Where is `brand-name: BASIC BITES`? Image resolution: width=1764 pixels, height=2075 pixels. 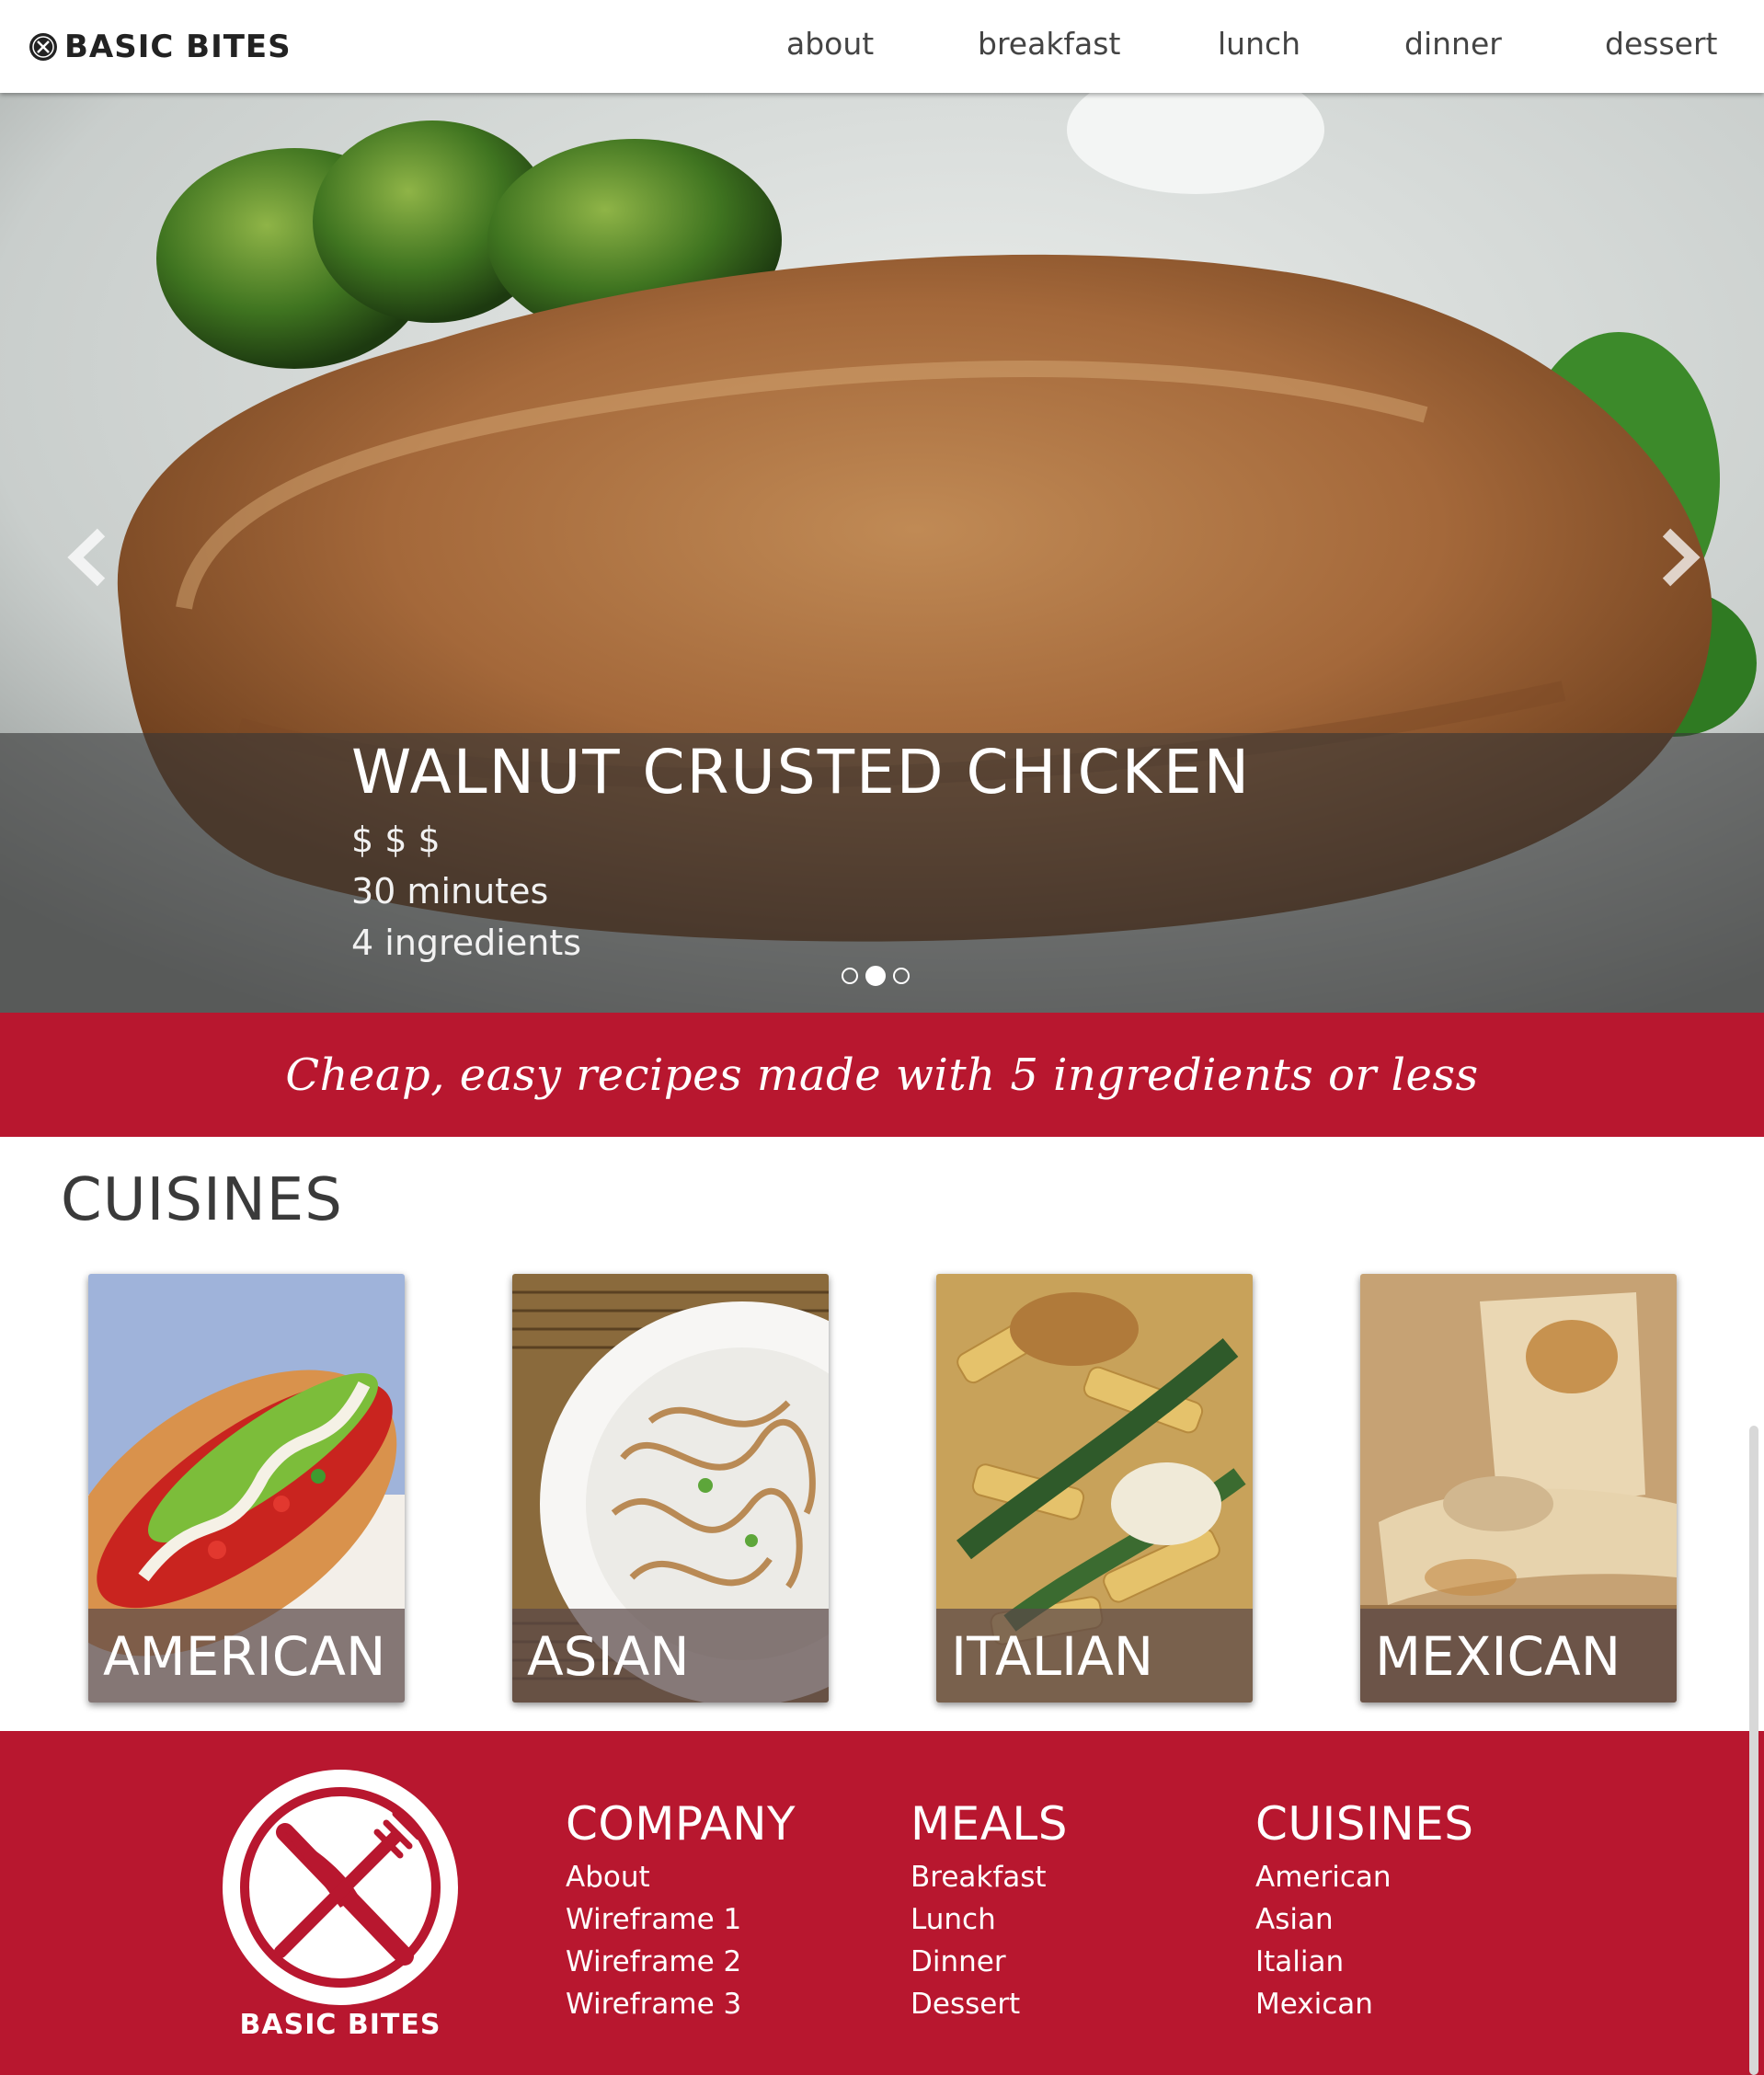
brand-name: BASIC BITES is located at coordinates (178, 47).